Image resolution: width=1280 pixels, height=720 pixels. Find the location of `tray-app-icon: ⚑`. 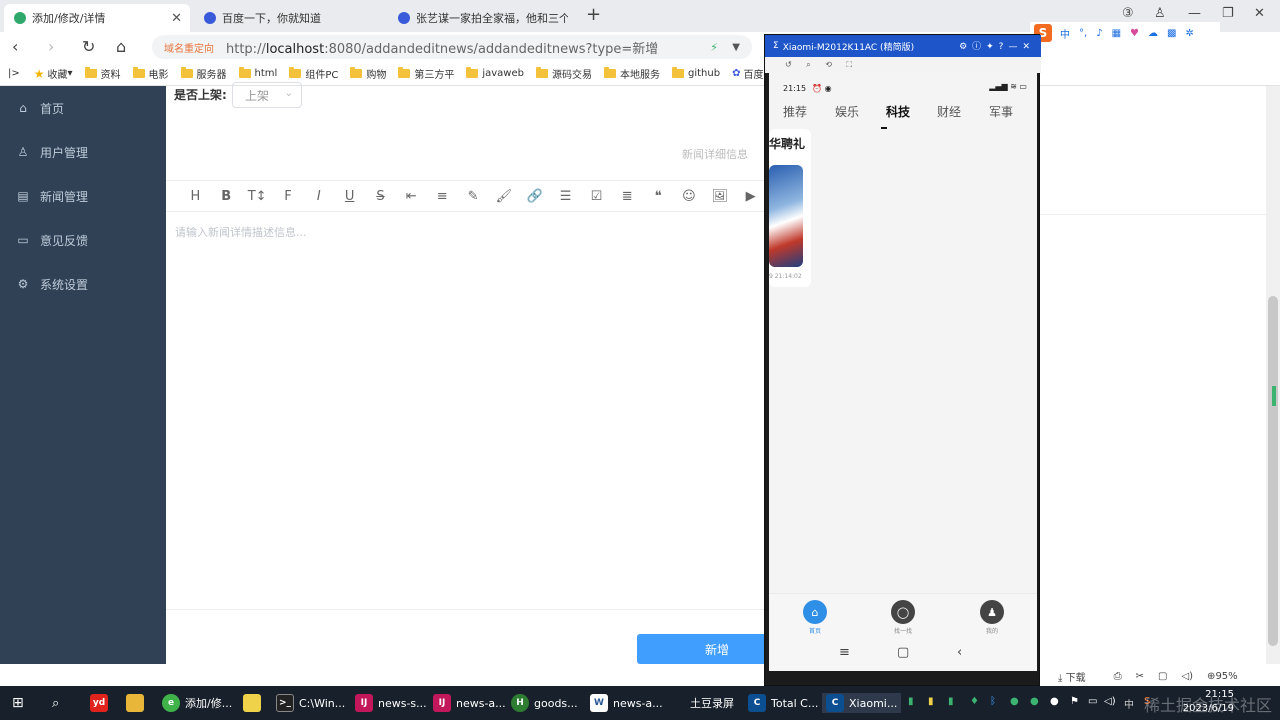

tray-app-icon: ⚑ is located at coordinates (1074, 701).